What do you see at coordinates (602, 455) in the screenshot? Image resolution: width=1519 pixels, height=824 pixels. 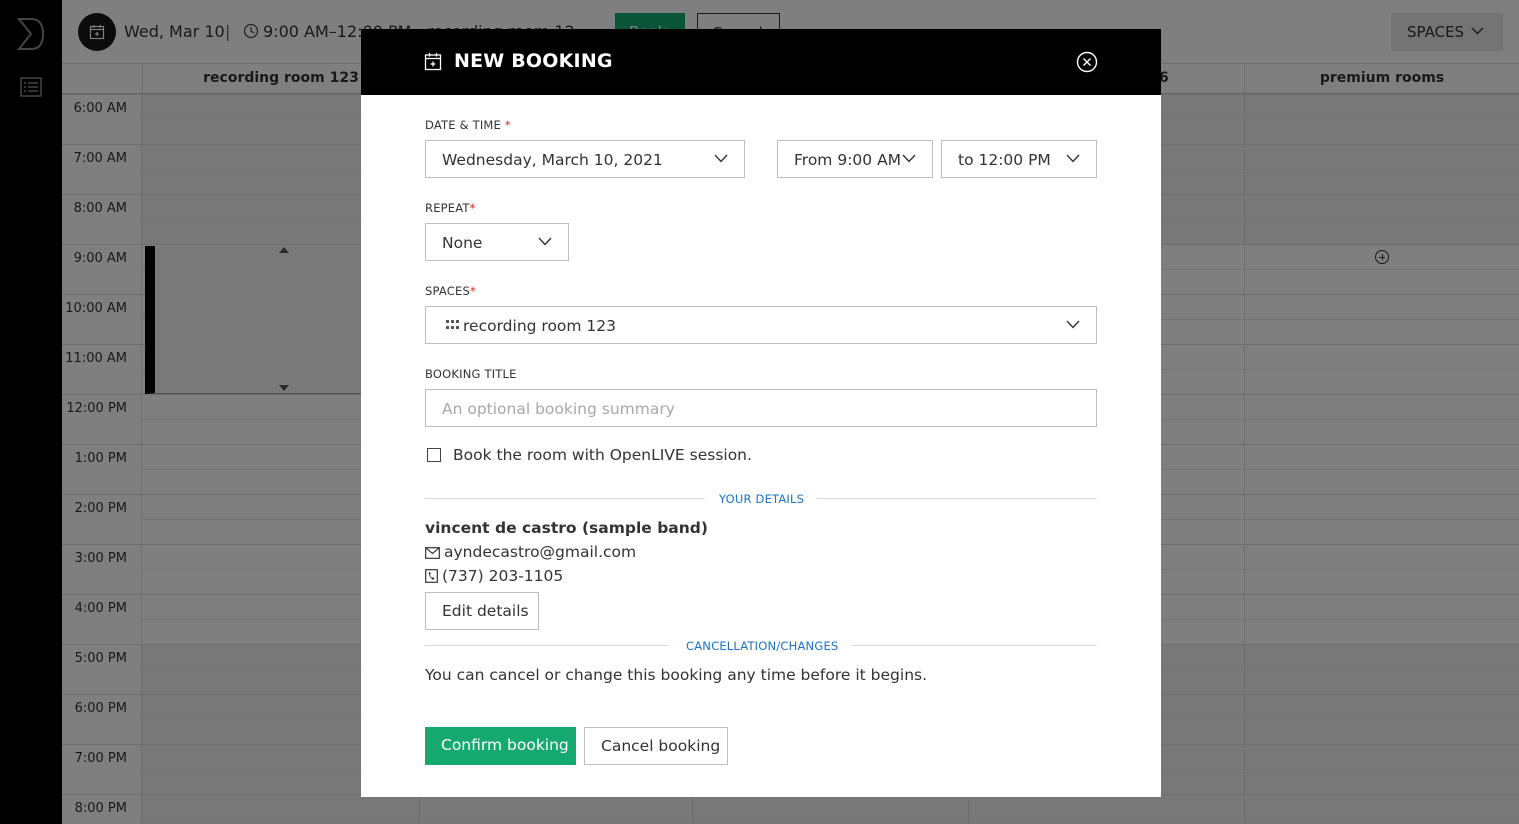 I see `openlive-checkbox-label: Book the room with OpenLIVE session.` at bounding box center [602, 455].